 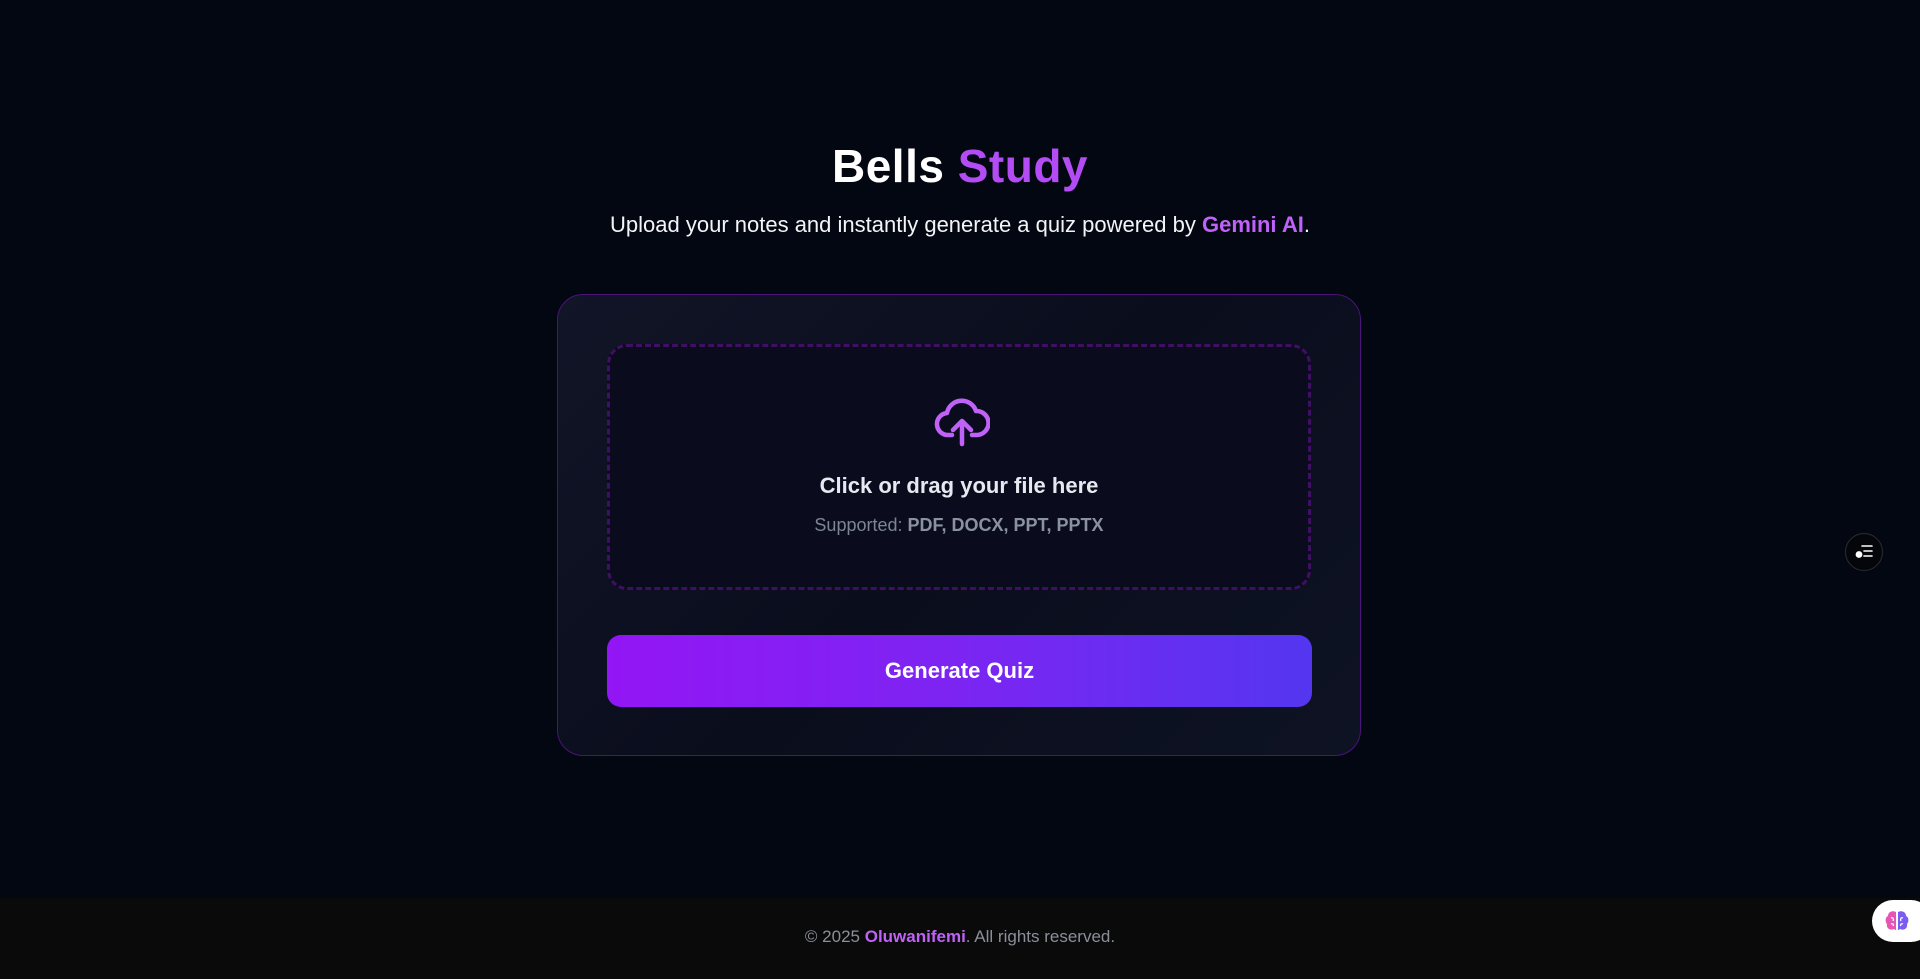 I want to click on footer: © 2025 Oluwanifemi. All rights reserved., so click(x=960, y=938).